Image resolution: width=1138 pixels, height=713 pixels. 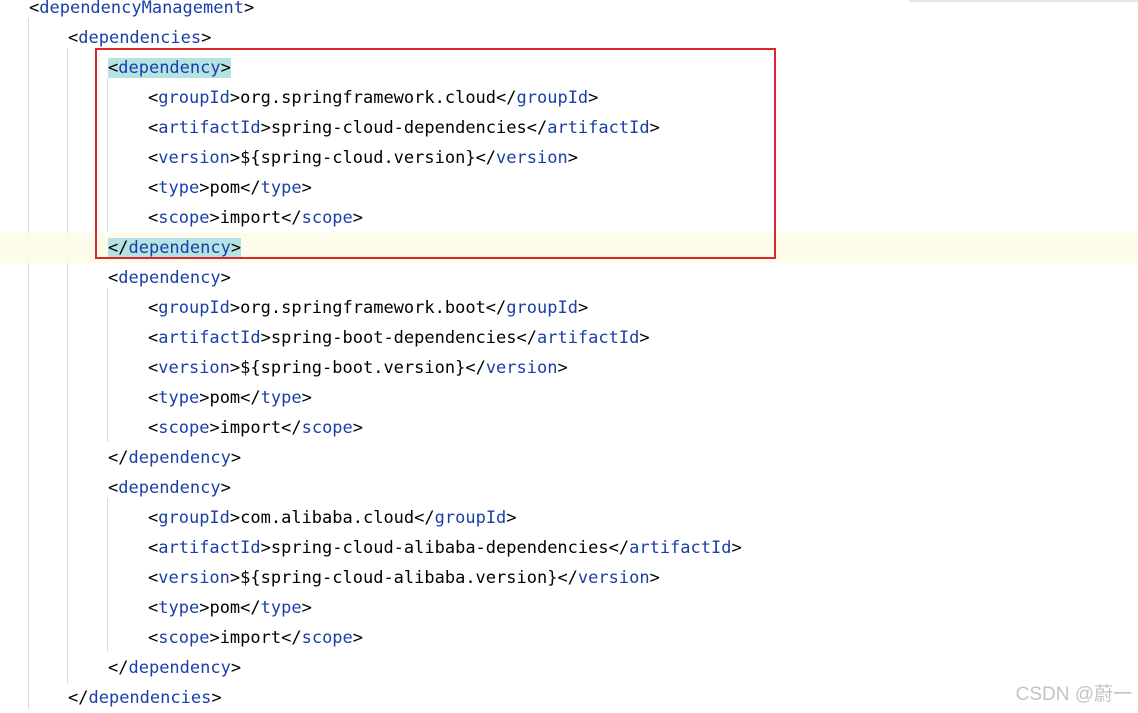 I want to click on tag-name: groupId, so click(x=194, y=98).